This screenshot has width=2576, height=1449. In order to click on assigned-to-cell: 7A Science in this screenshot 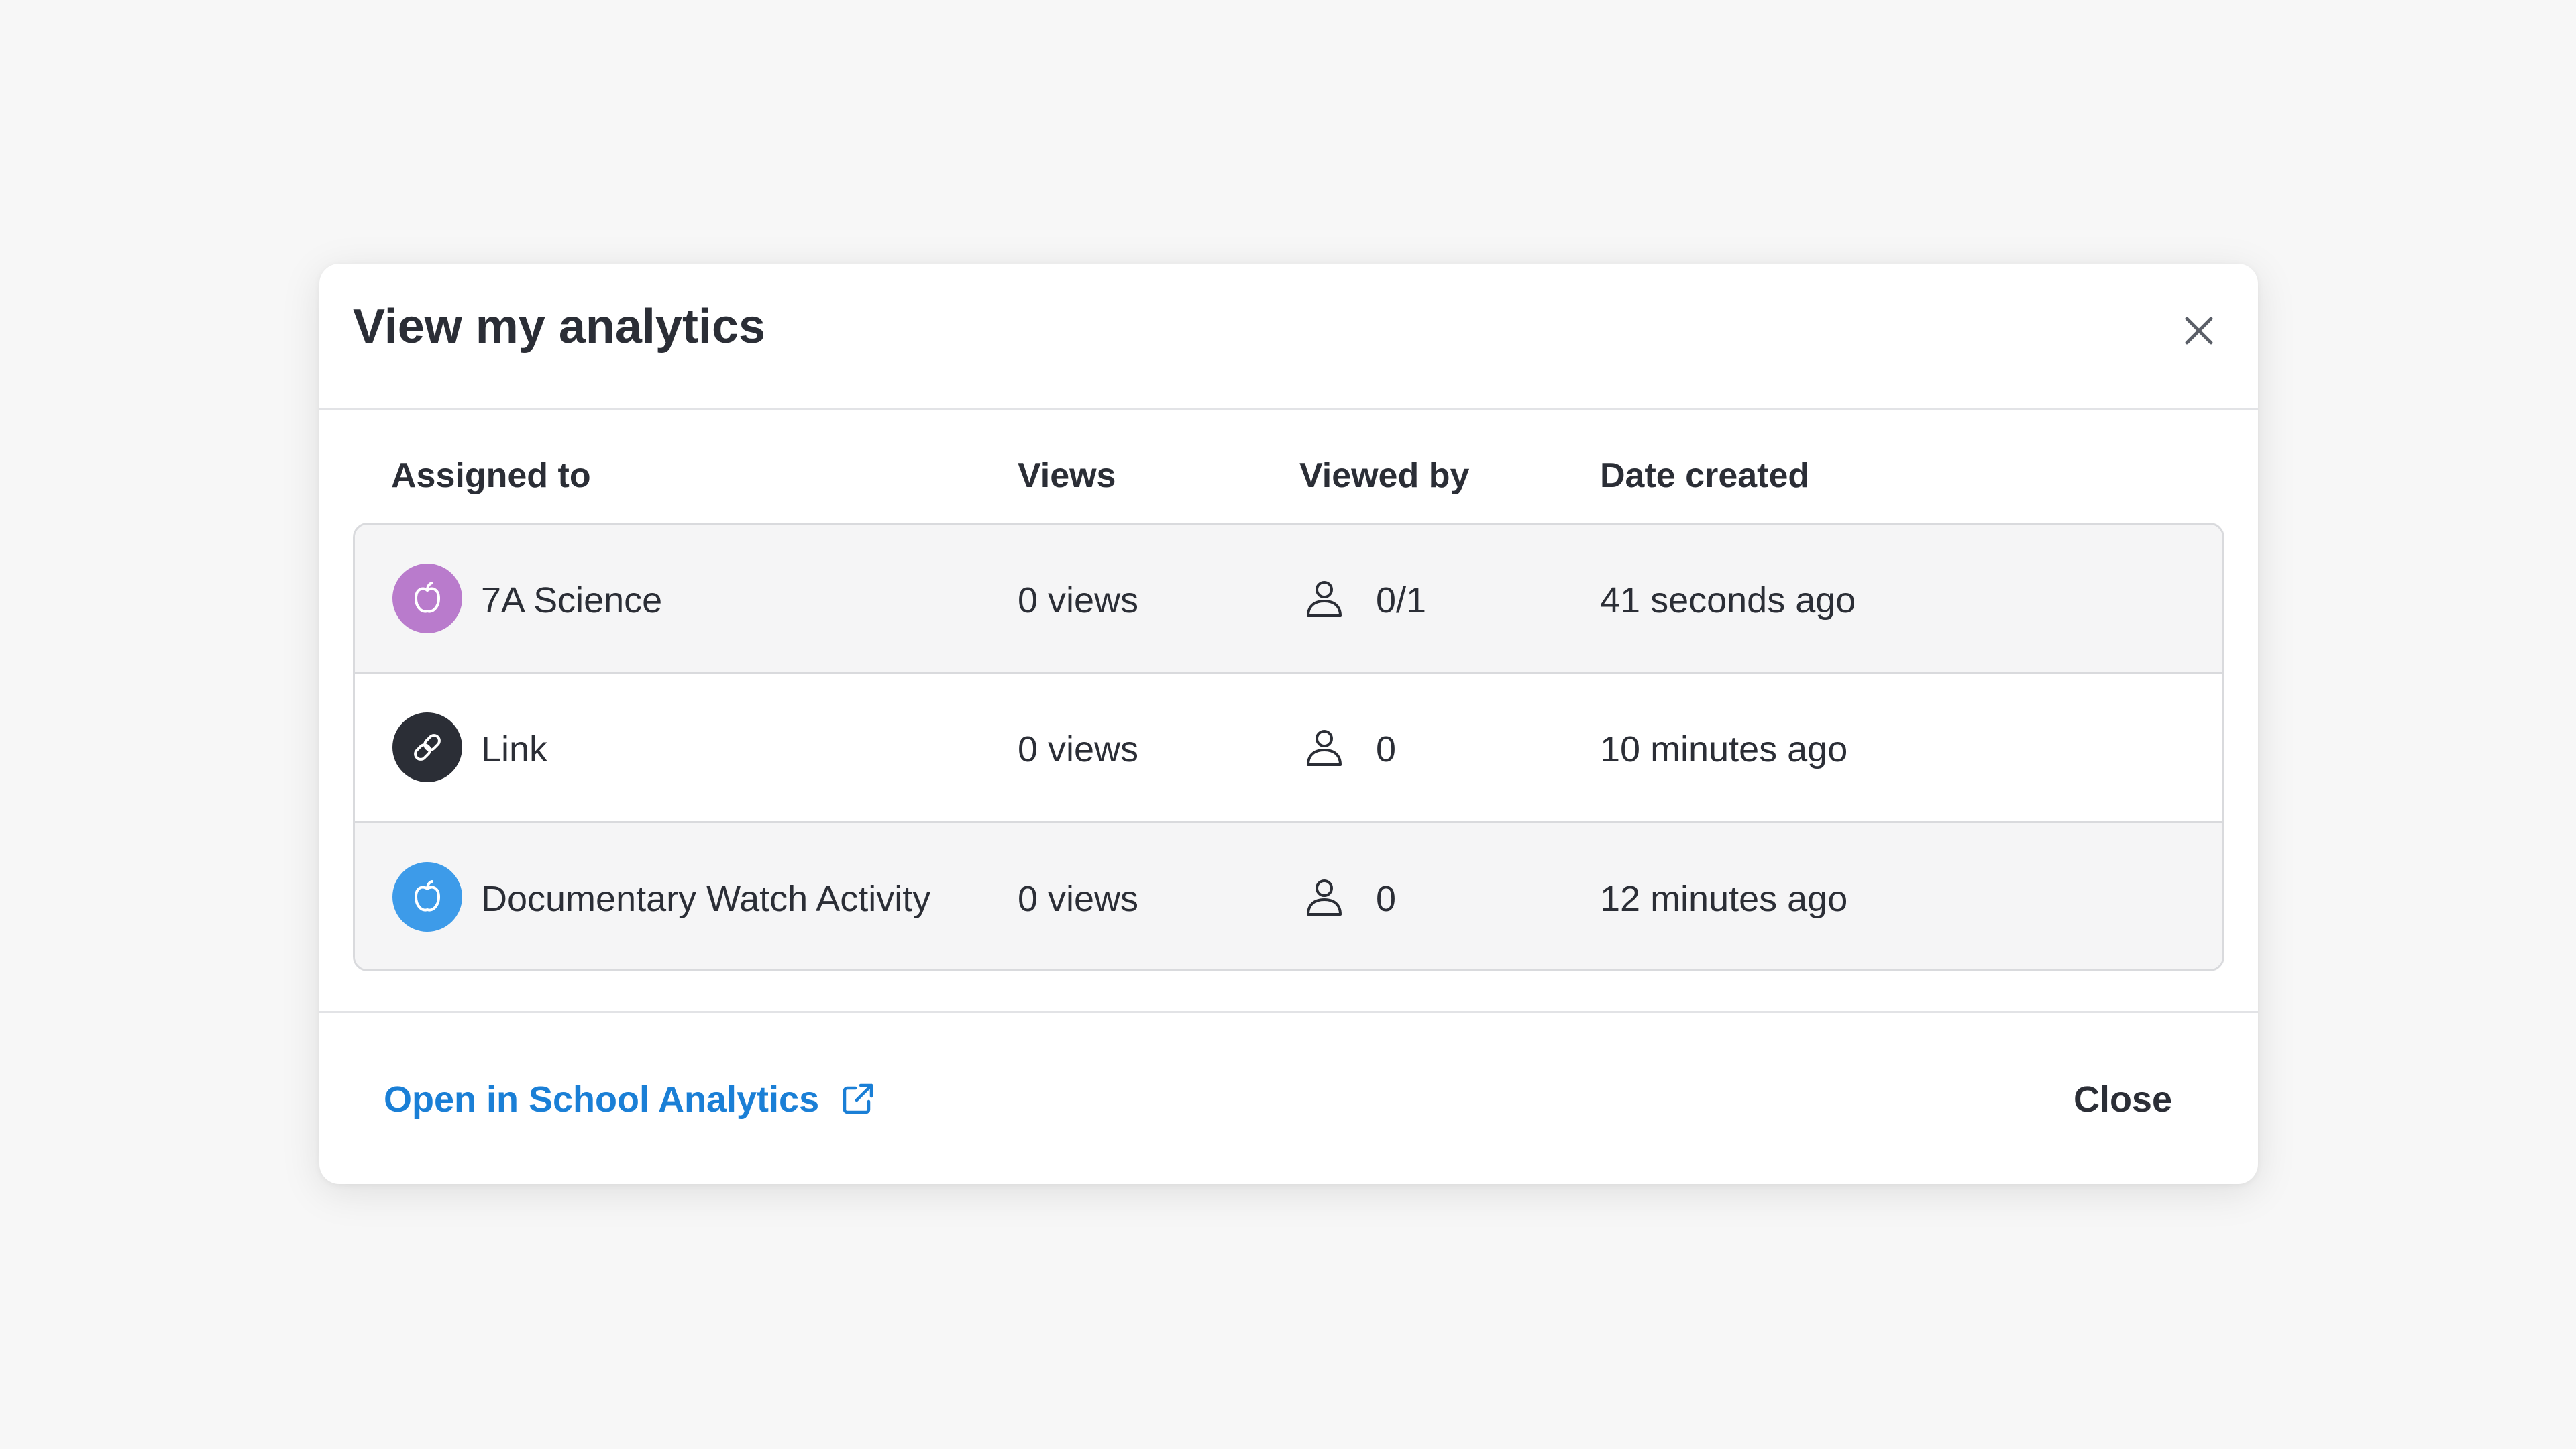, I will do `click(572, 600)`.